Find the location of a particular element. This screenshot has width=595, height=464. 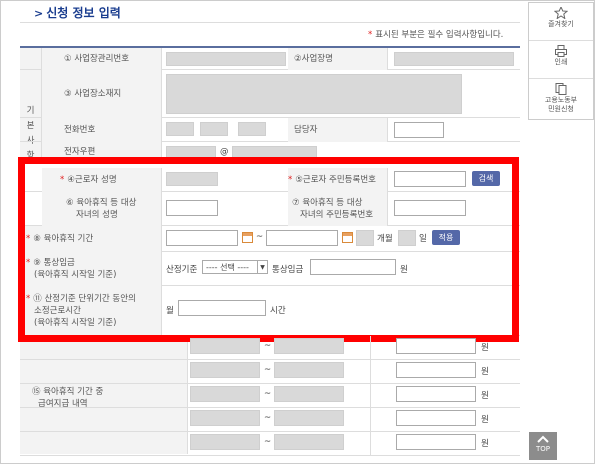

required-notice: * 표시된 부분은 필수 입력사항입니다. is located at coordinates (436, 35).